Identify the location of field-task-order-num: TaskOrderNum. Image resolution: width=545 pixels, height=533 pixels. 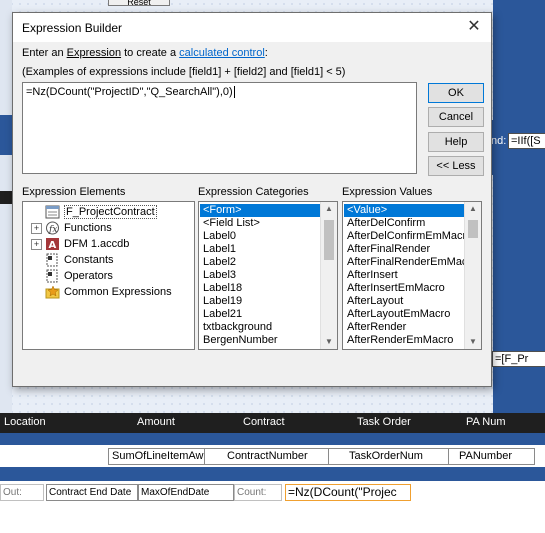
(396, 456).